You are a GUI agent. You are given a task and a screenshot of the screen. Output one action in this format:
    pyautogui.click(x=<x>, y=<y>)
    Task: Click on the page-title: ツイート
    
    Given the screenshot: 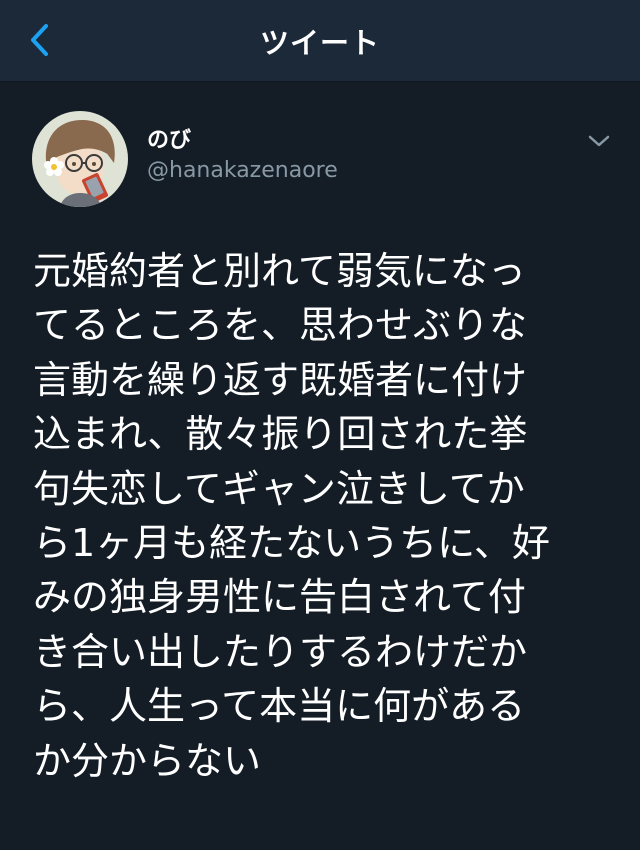 What is the action you would take?
    pyautogui.click(x=319, y=43)
    